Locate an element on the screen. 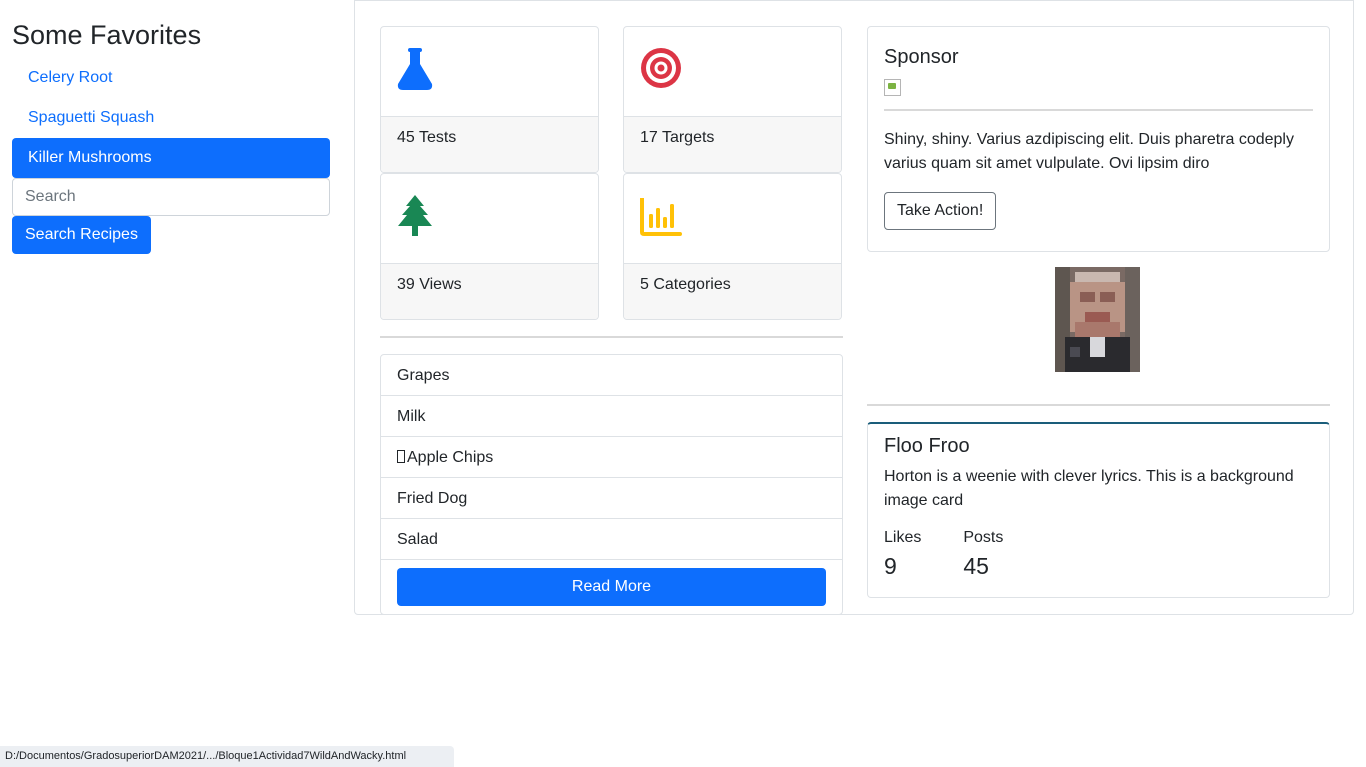 Image resolution: width=1366 pixels, height=767 pixels. broken-image-icon is located at coordinates (892, 87).